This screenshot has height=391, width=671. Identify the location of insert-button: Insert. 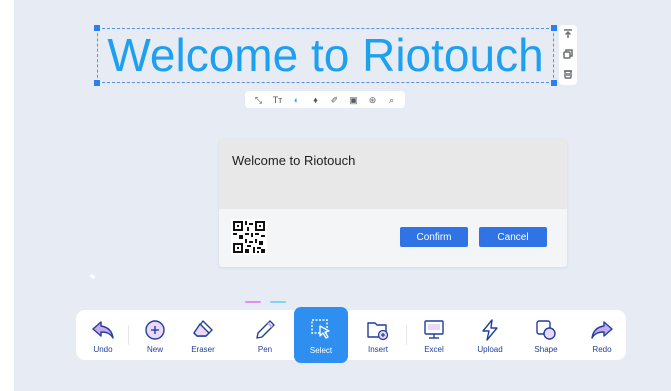
(378, 335).